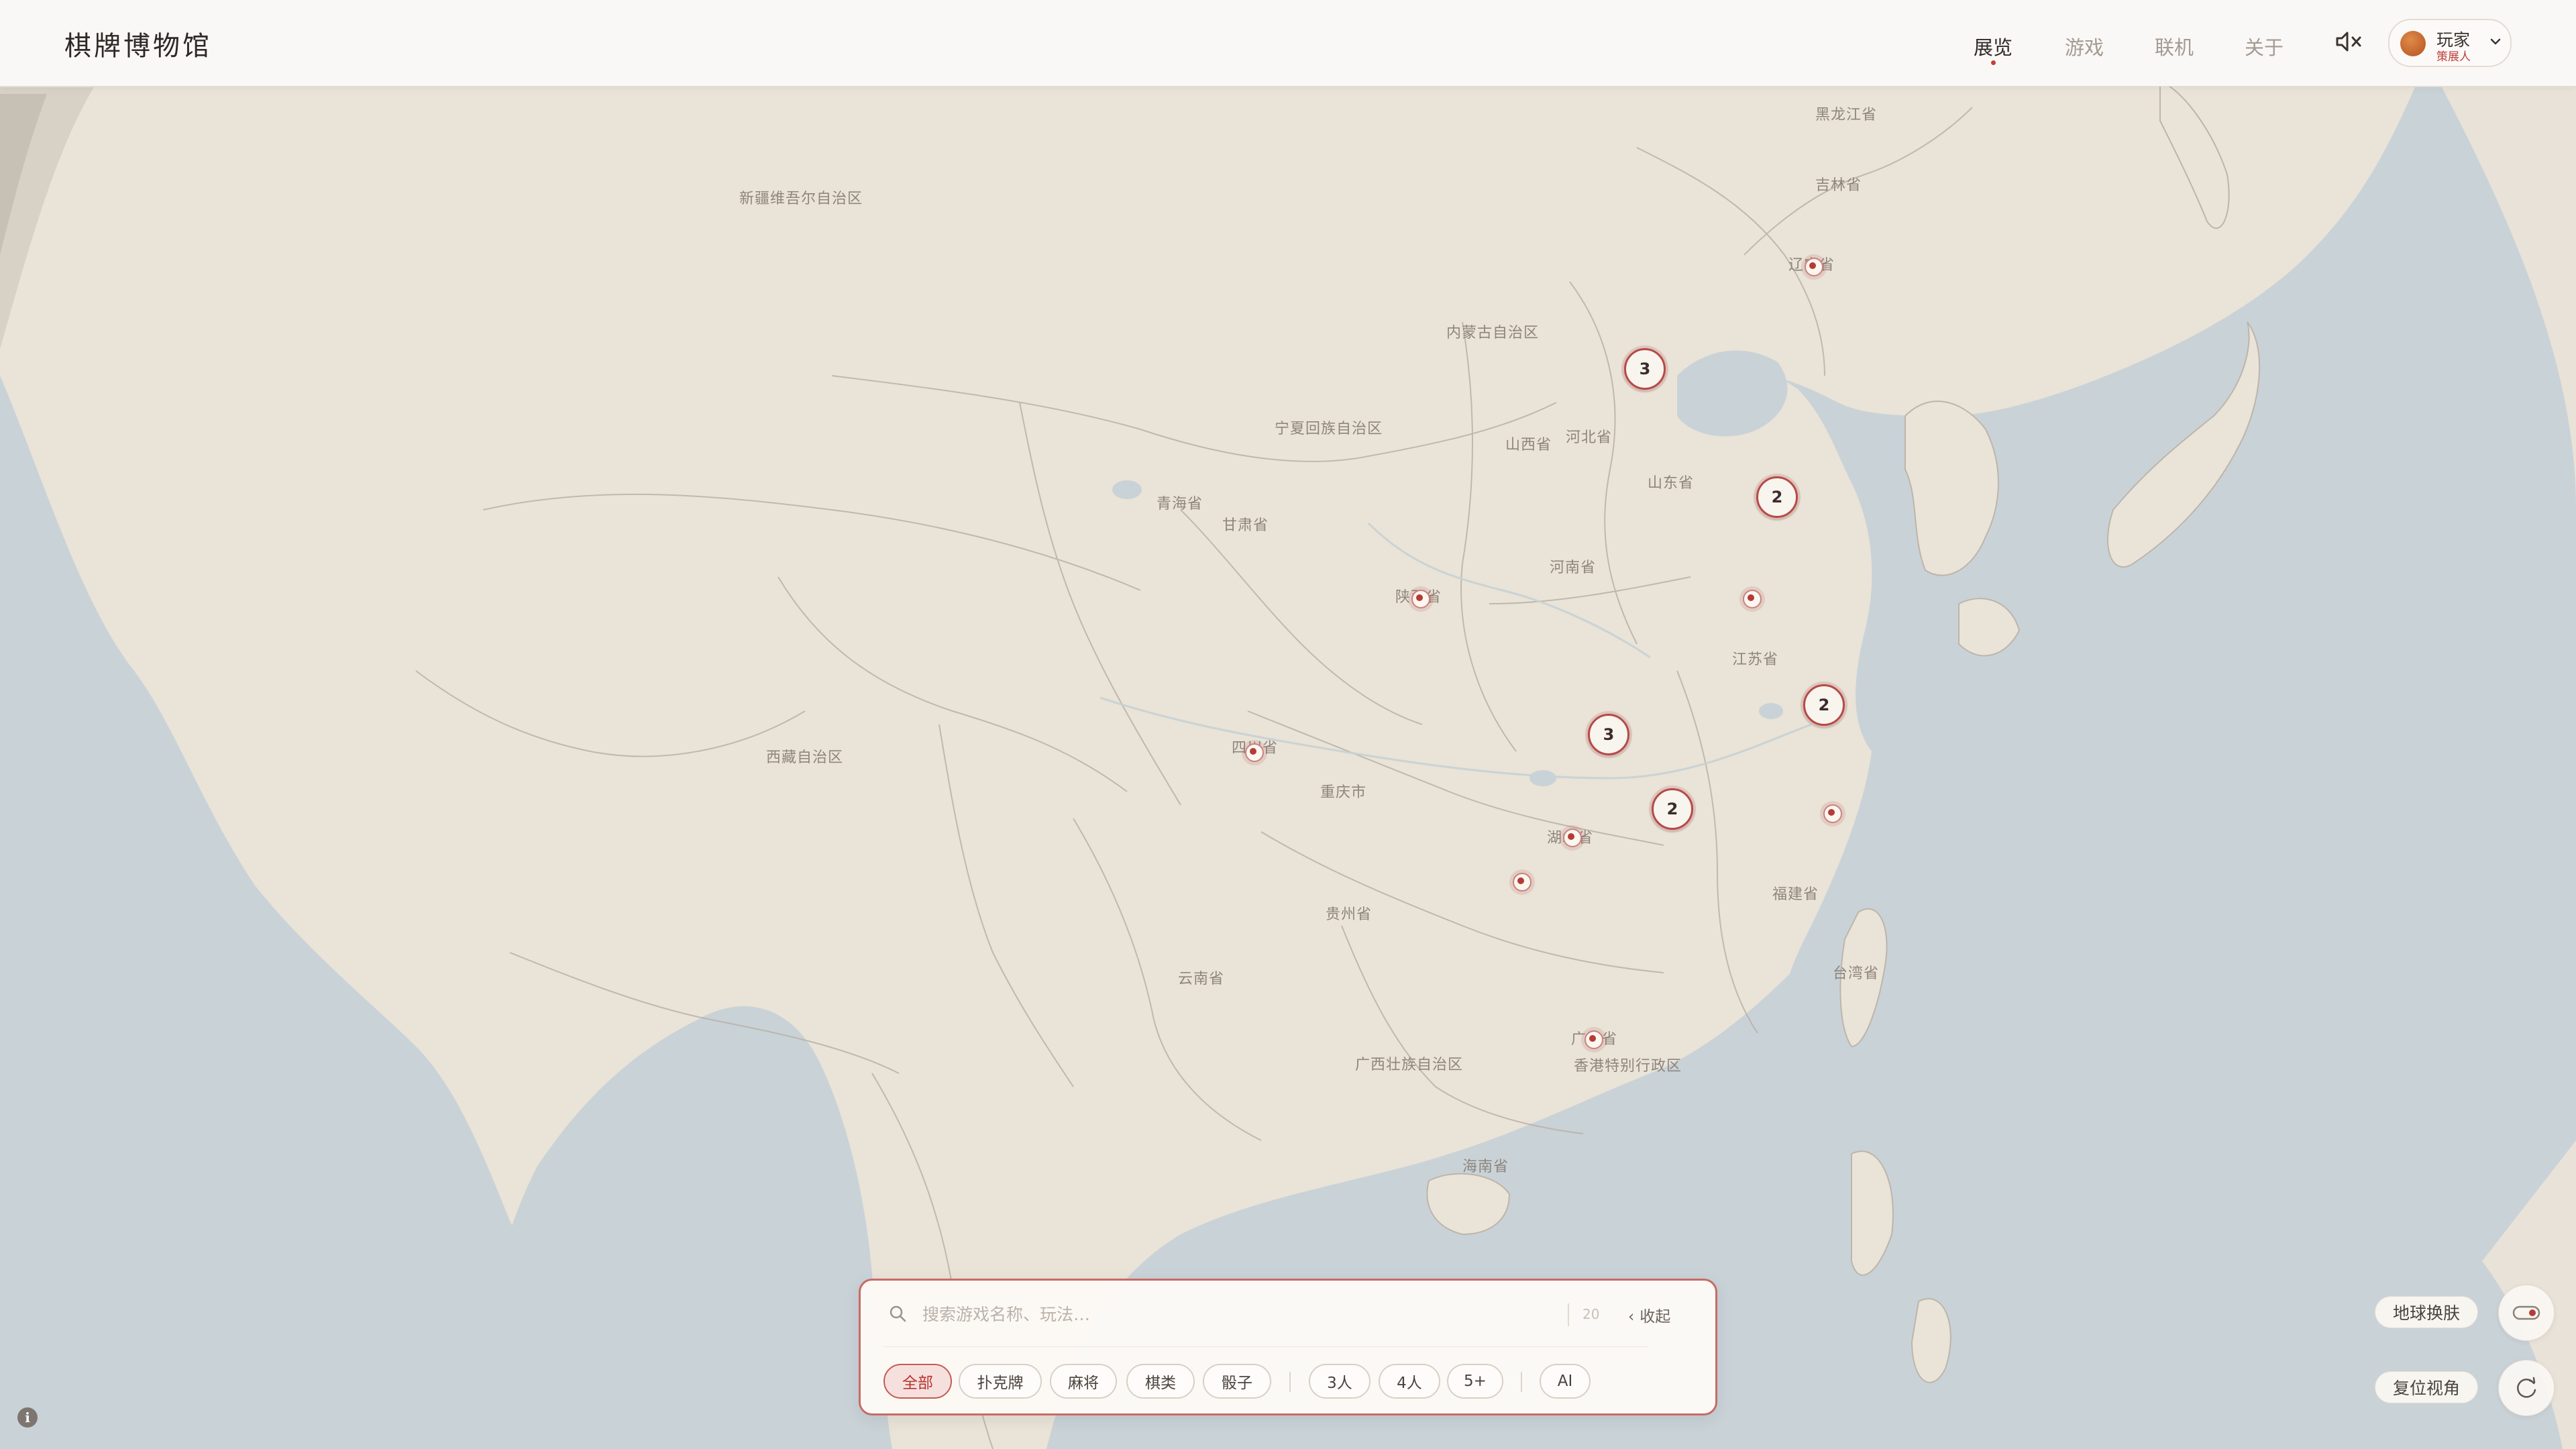 The width and height of the screenshot is (2576, 1449). I want to click on nav-about: 关于, so click(2264, 46).